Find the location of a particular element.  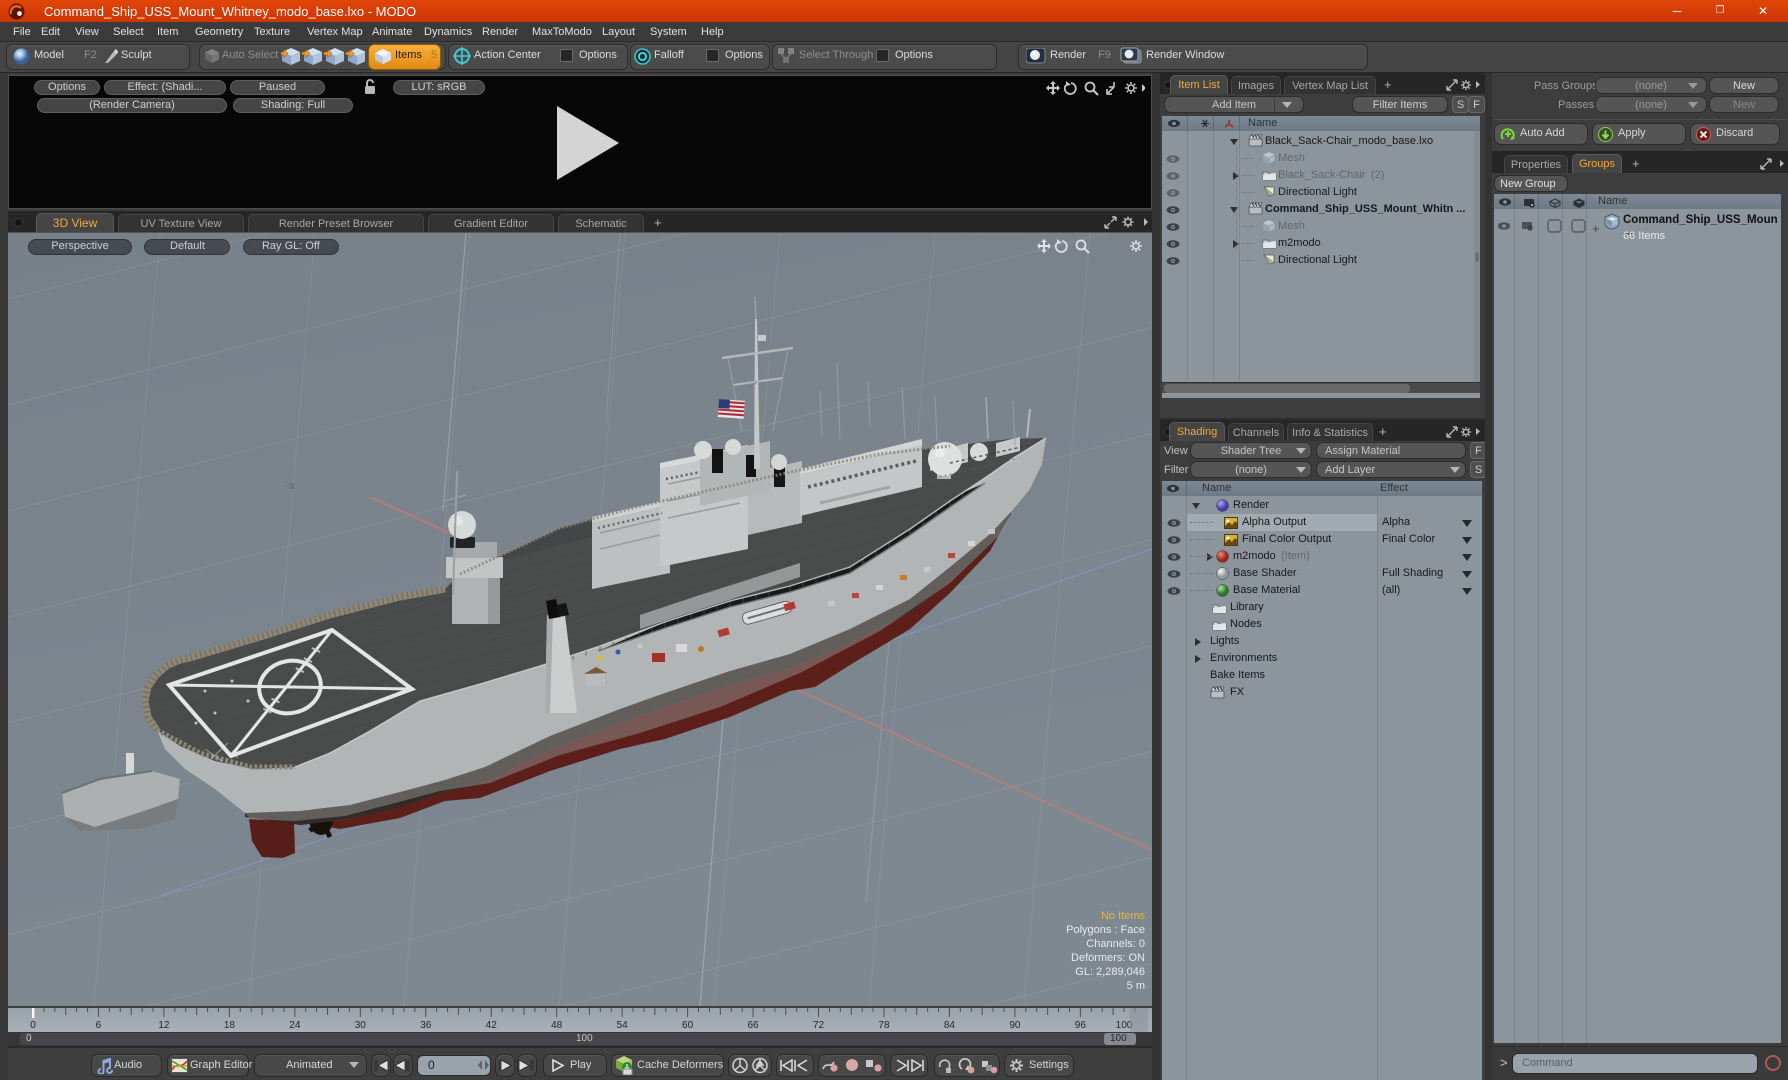

svg-text: 24 is located at coordinates (295, 1025).